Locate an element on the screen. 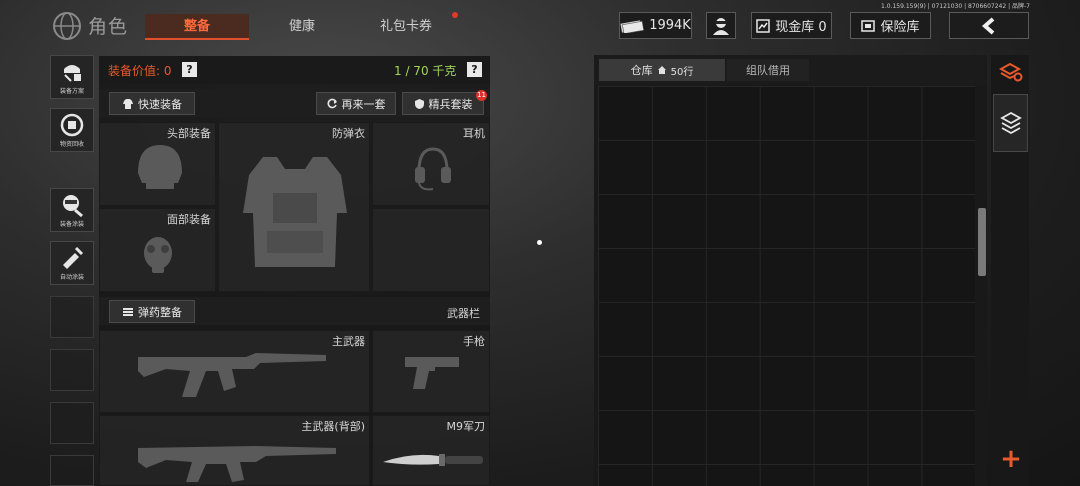 This screenshot has width=1080, height=486. again-button: 再来一套 is located at coordinates (356, 103).